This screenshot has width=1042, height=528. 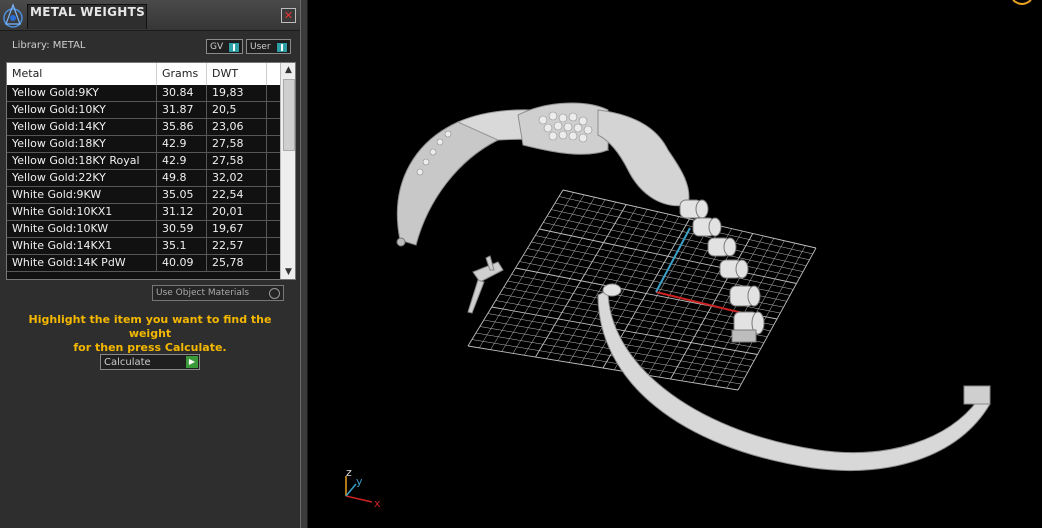 I want to click on app-logo-icon, so click(x=13, y=15).